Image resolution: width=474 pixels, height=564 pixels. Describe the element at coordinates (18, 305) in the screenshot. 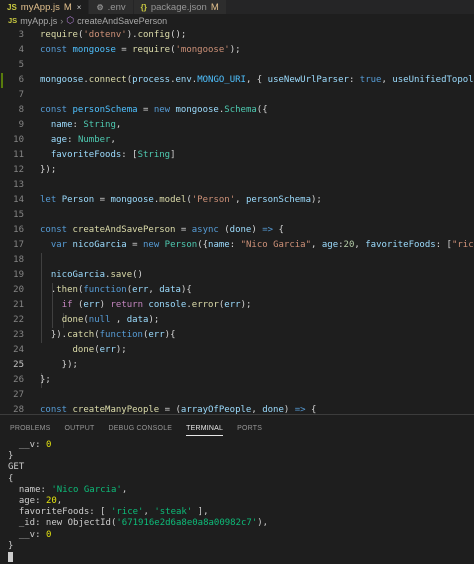

I see `line-number: 21` at that location.